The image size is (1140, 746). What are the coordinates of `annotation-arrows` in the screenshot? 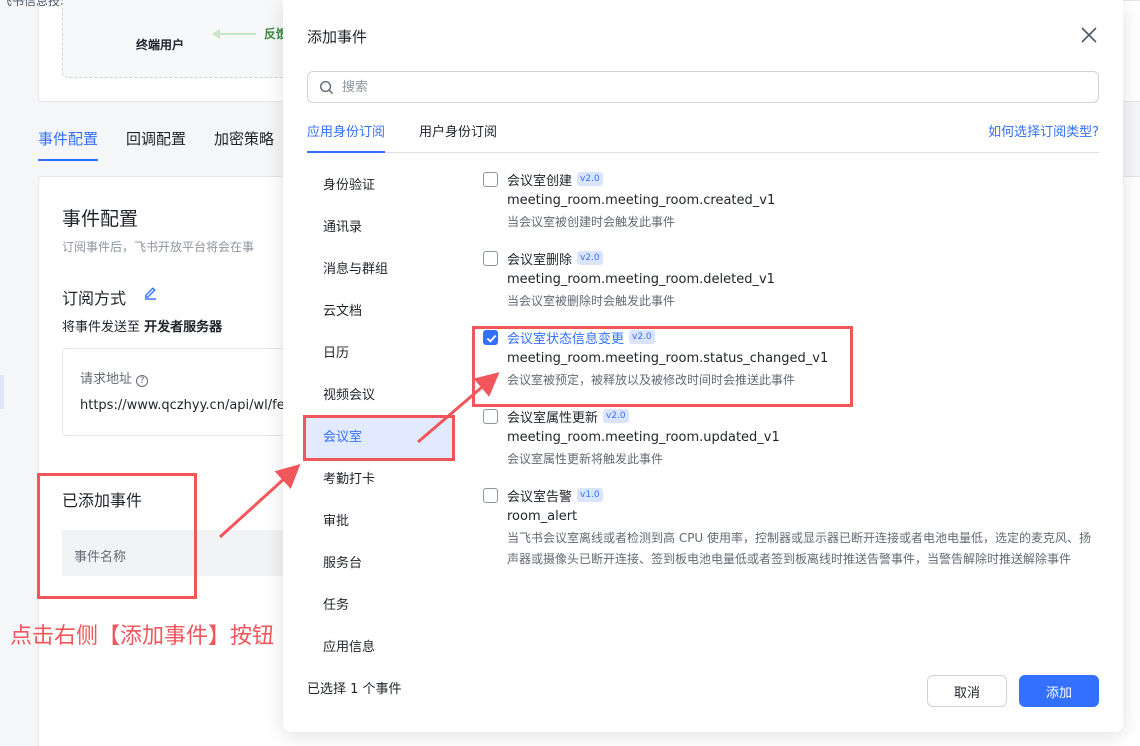 It's located at (359, 455).